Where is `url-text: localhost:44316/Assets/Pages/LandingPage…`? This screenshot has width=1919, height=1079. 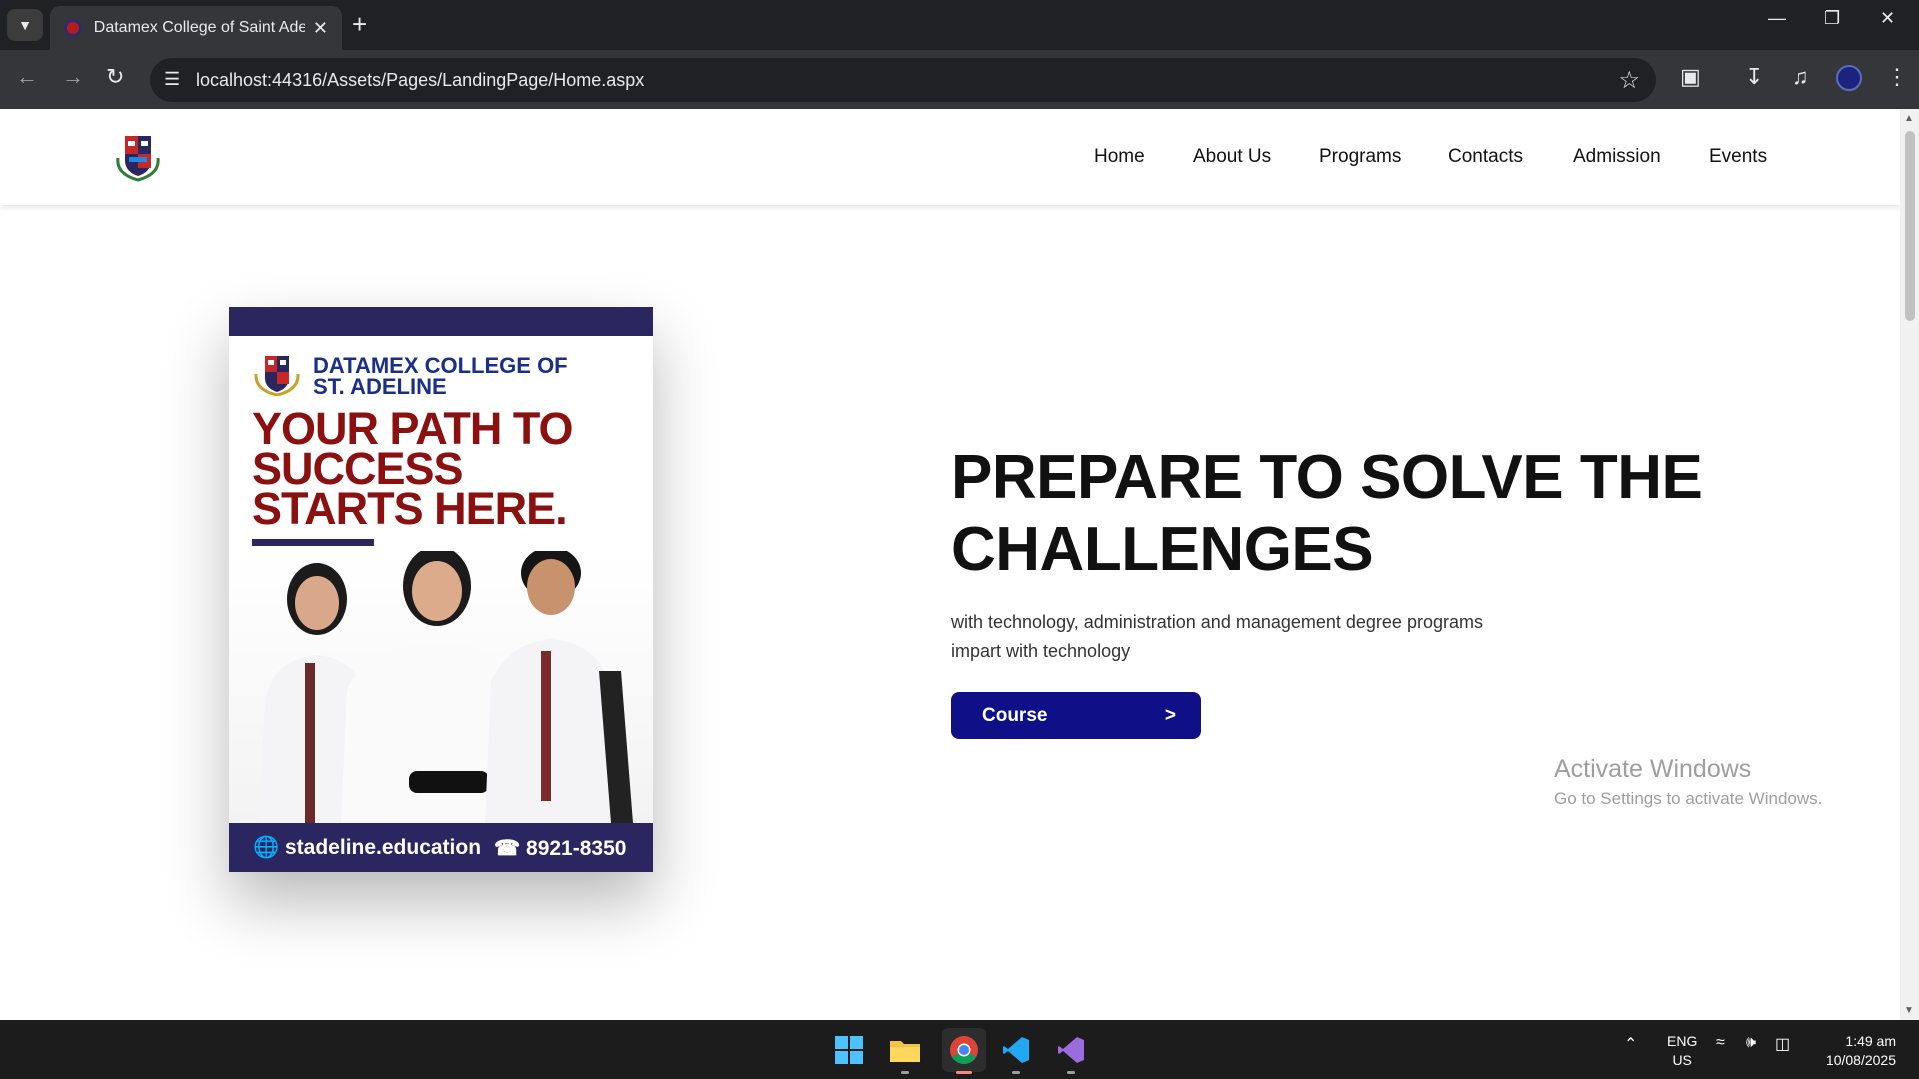
url-text: localhost:44316/Assets/Pages/LandingPage… is located at coordinates (420, 80).